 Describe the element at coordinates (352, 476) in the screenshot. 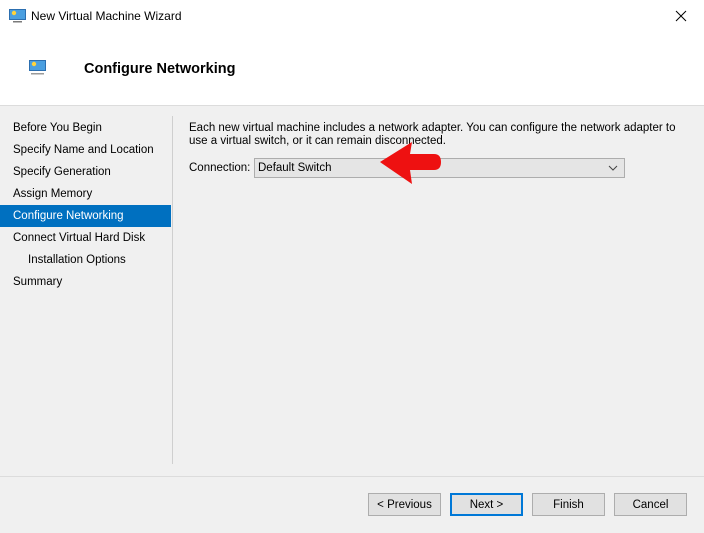

I see `footer-divider` at that location.